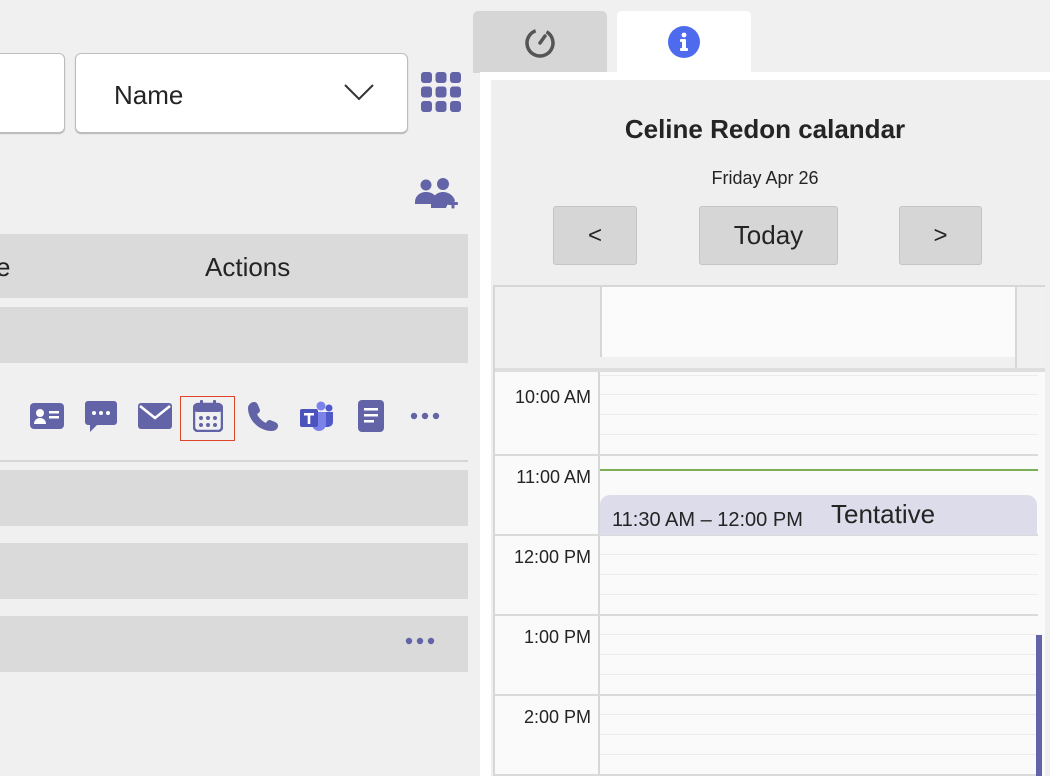  What do you see at coordinates (248, 267) in the screenshot?
I see `column-header-actions: Actions` at bounding box center [248, 267].